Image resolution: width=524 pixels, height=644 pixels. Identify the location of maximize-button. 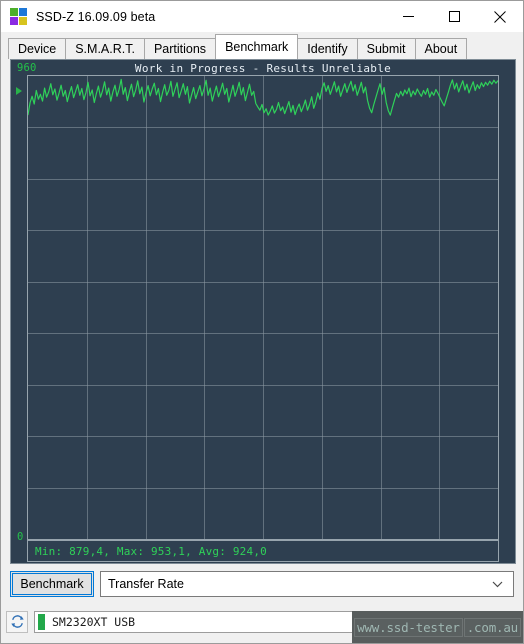
(454, 16).